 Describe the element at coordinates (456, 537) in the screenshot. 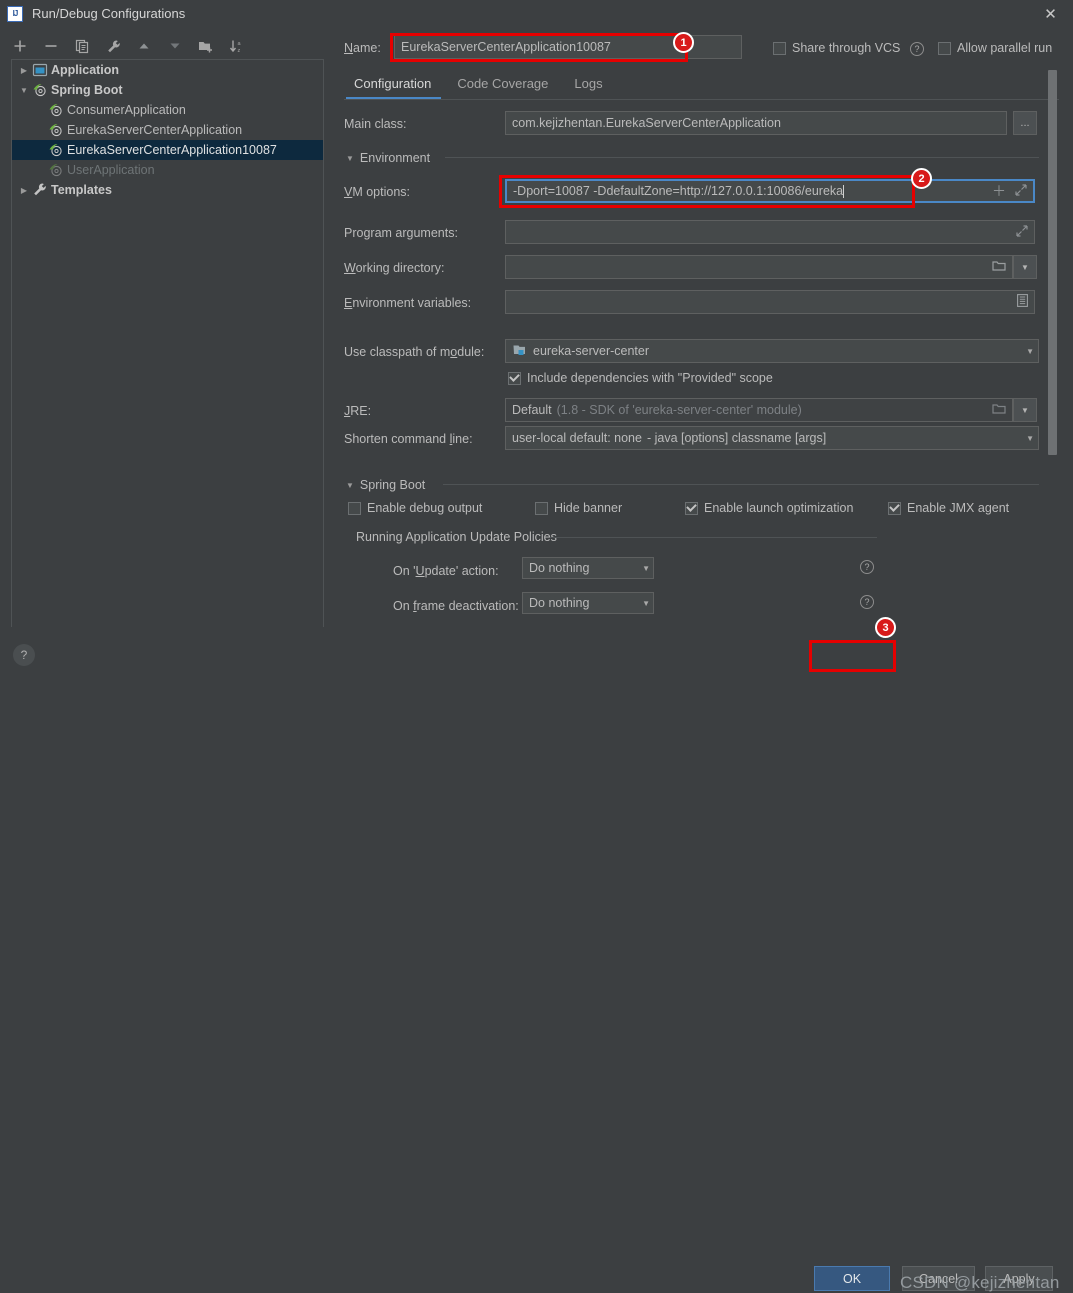

I see `update-policies-label: Running Application Update Policies` at that location.